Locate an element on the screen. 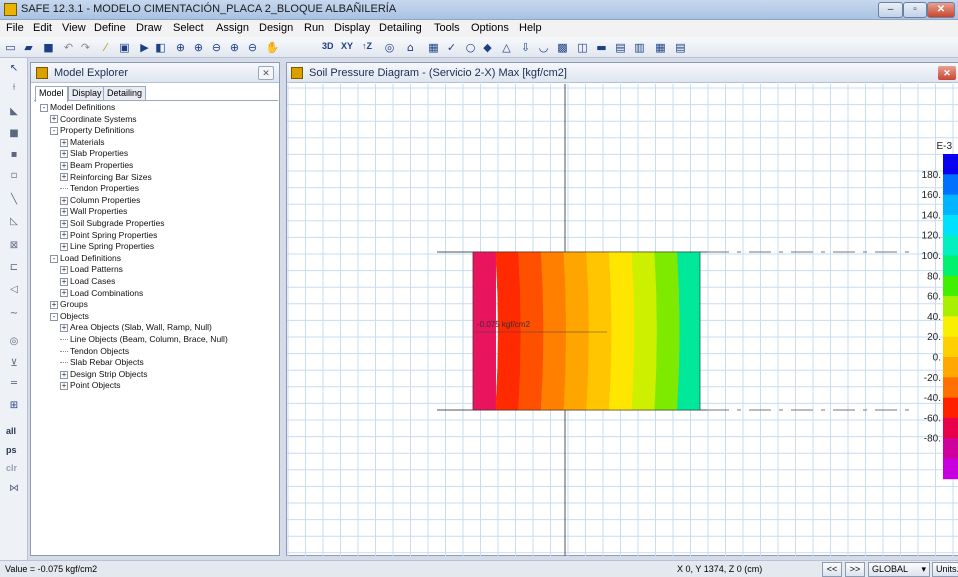  zoom-full-icon: ⊕ is located at coordinates (234, 47).